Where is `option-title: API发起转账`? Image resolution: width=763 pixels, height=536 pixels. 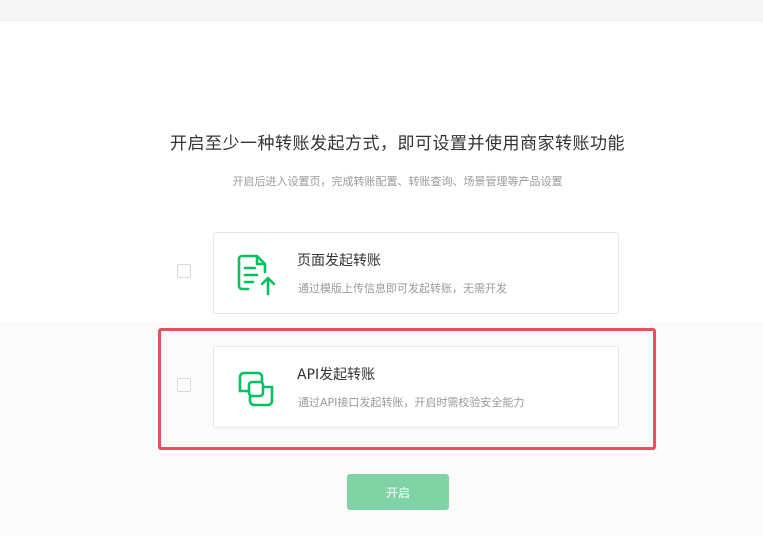 option-title: API发起转账 is located at coordinates (336, 375).